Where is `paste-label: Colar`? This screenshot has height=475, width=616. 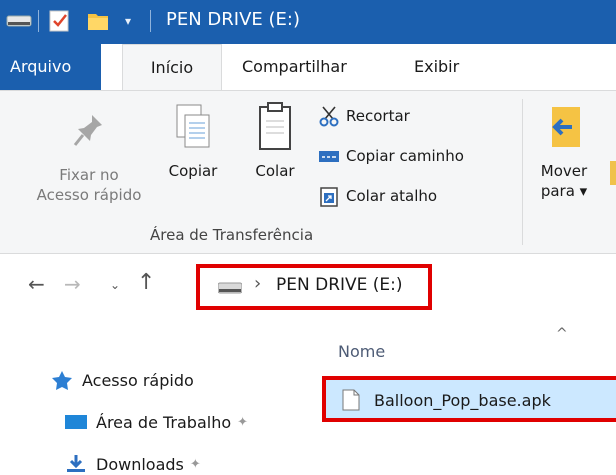
paste-label: Colar is located at coordinates (275, 171).